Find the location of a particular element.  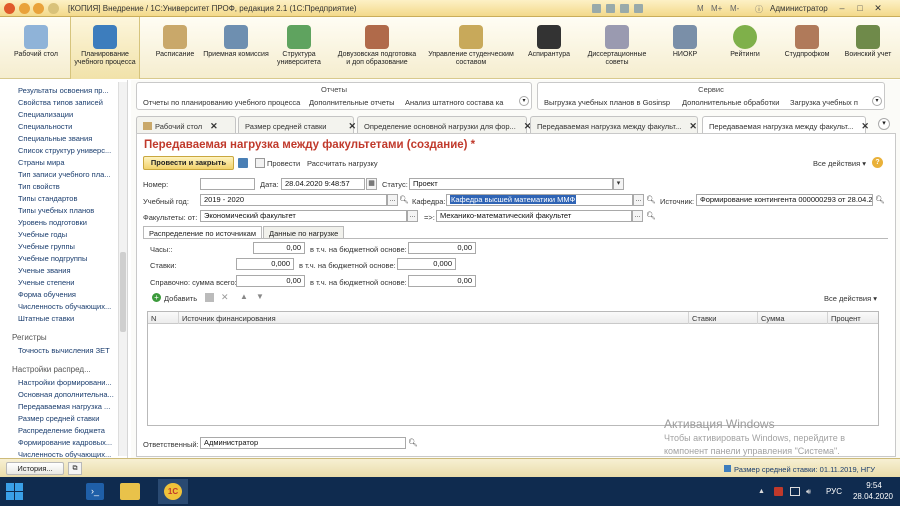

calendar-icon: ▦ is located at coordinates (371, 184).